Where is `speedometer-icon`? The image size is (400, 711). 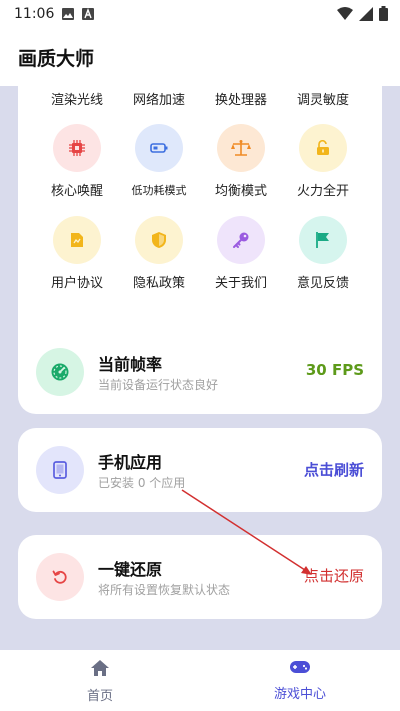
speedometer-icon is located at coordinates (60, 372).